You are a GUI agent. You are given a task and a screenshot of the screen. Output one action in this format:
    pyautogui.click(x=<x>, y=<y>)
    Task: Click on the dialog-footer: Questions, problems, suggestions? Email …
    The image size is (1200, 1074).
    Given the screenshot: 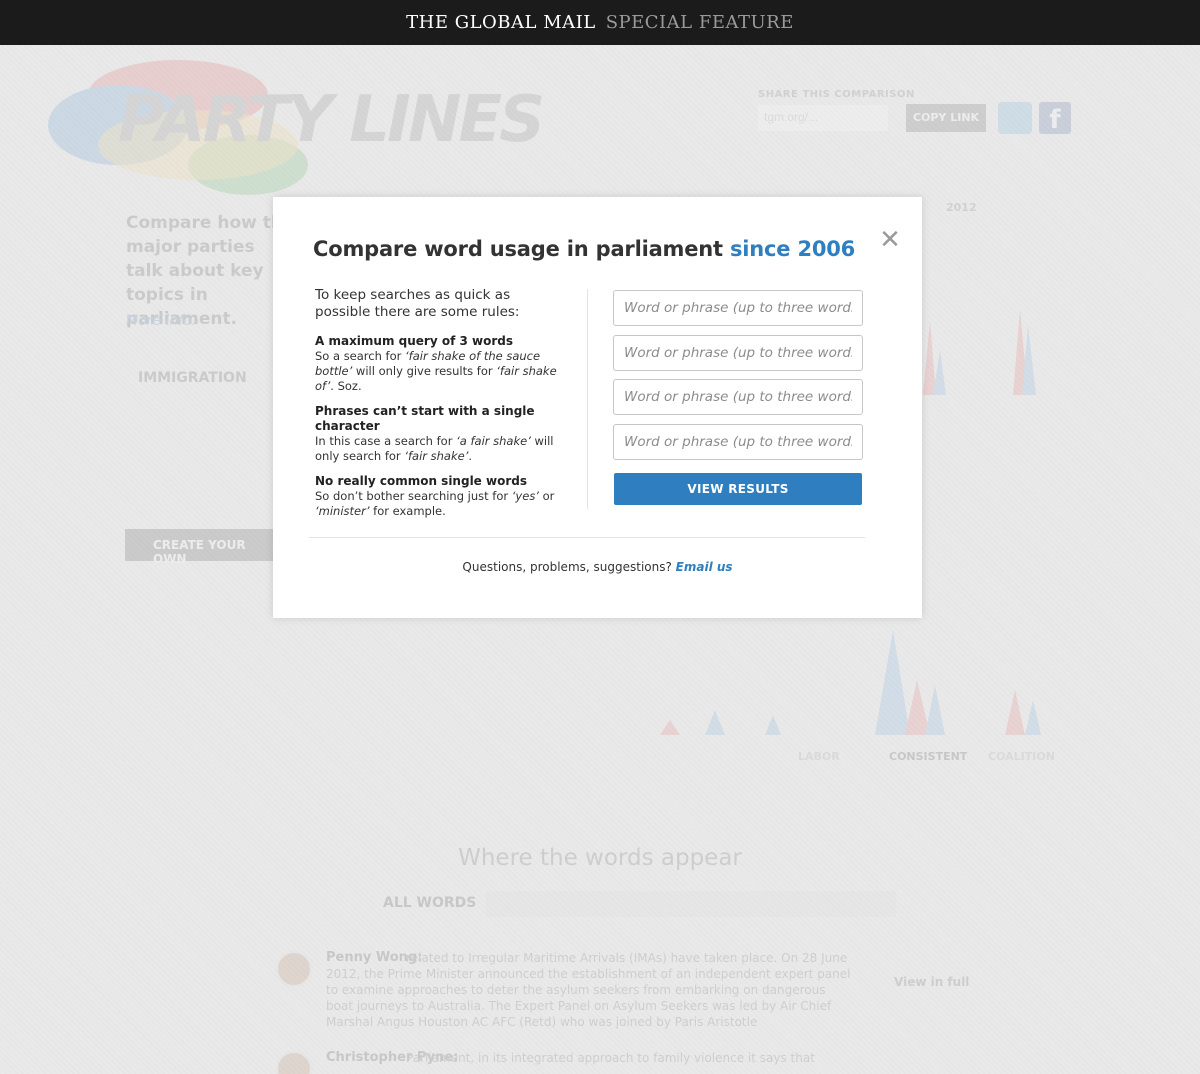 What is the action you would take?
    pyautogui.click(x=597, y=567)
    